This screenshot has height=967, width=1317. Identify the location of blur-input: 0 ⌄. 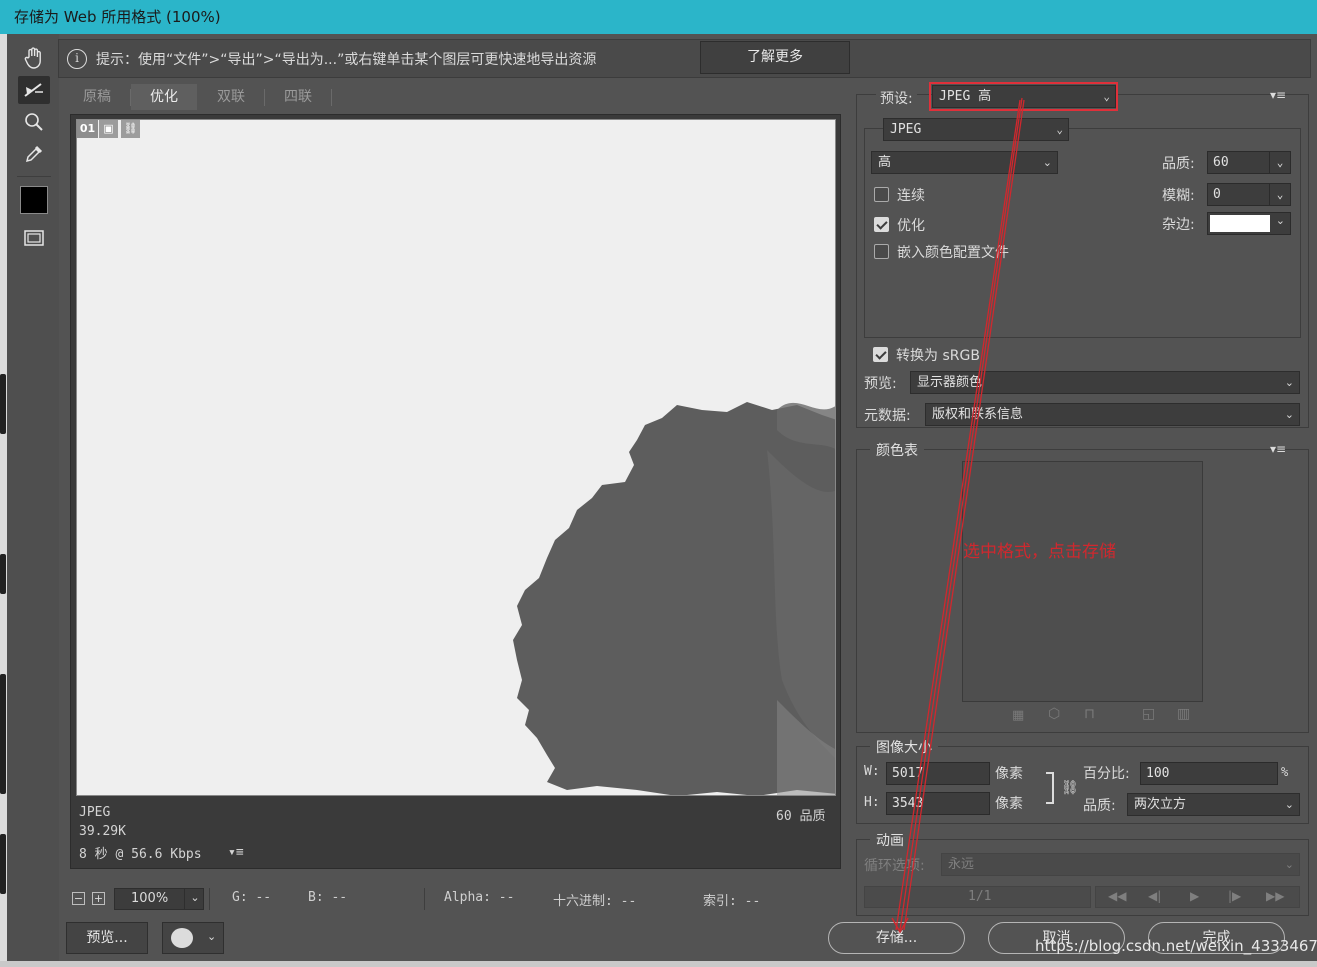
(1249, 194).